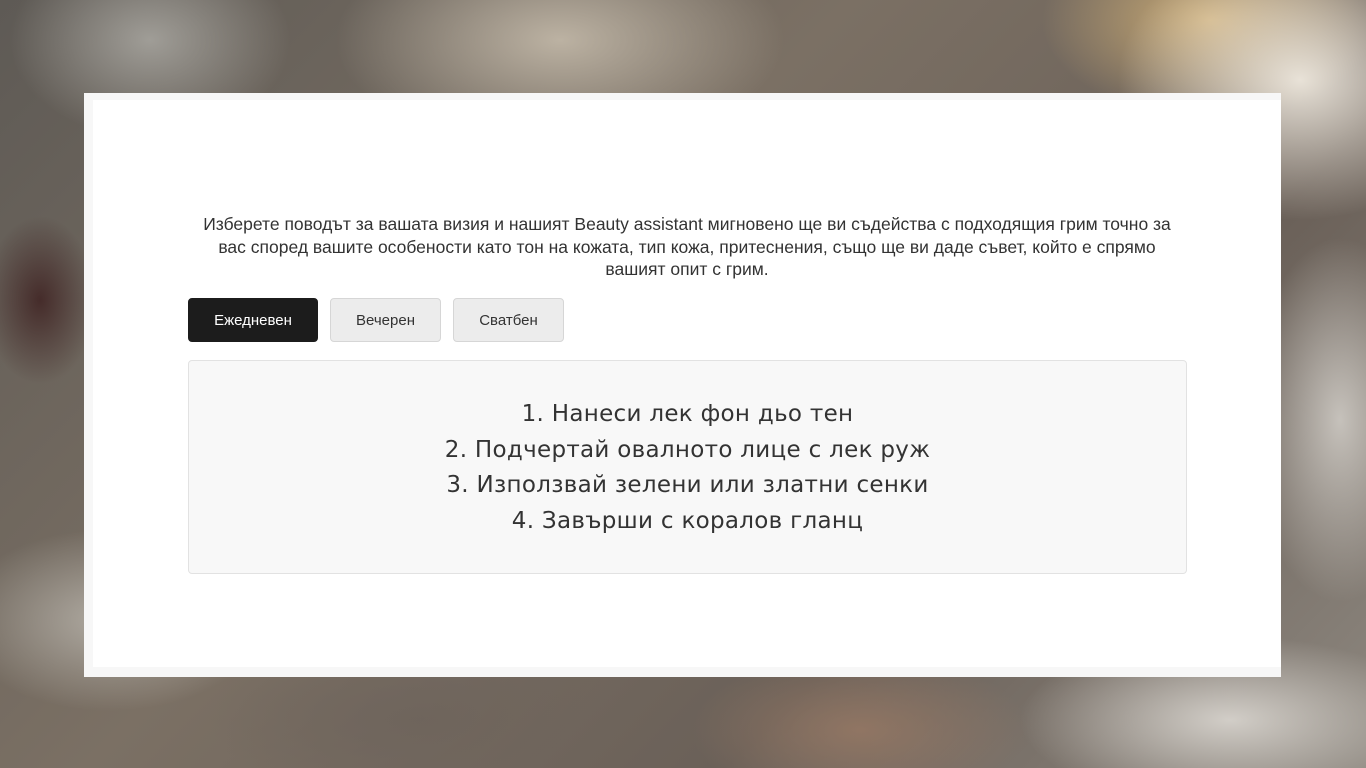  I want to click on makeup-step: 1. Нанеси лек фон дьо тен, so click(687, 414).